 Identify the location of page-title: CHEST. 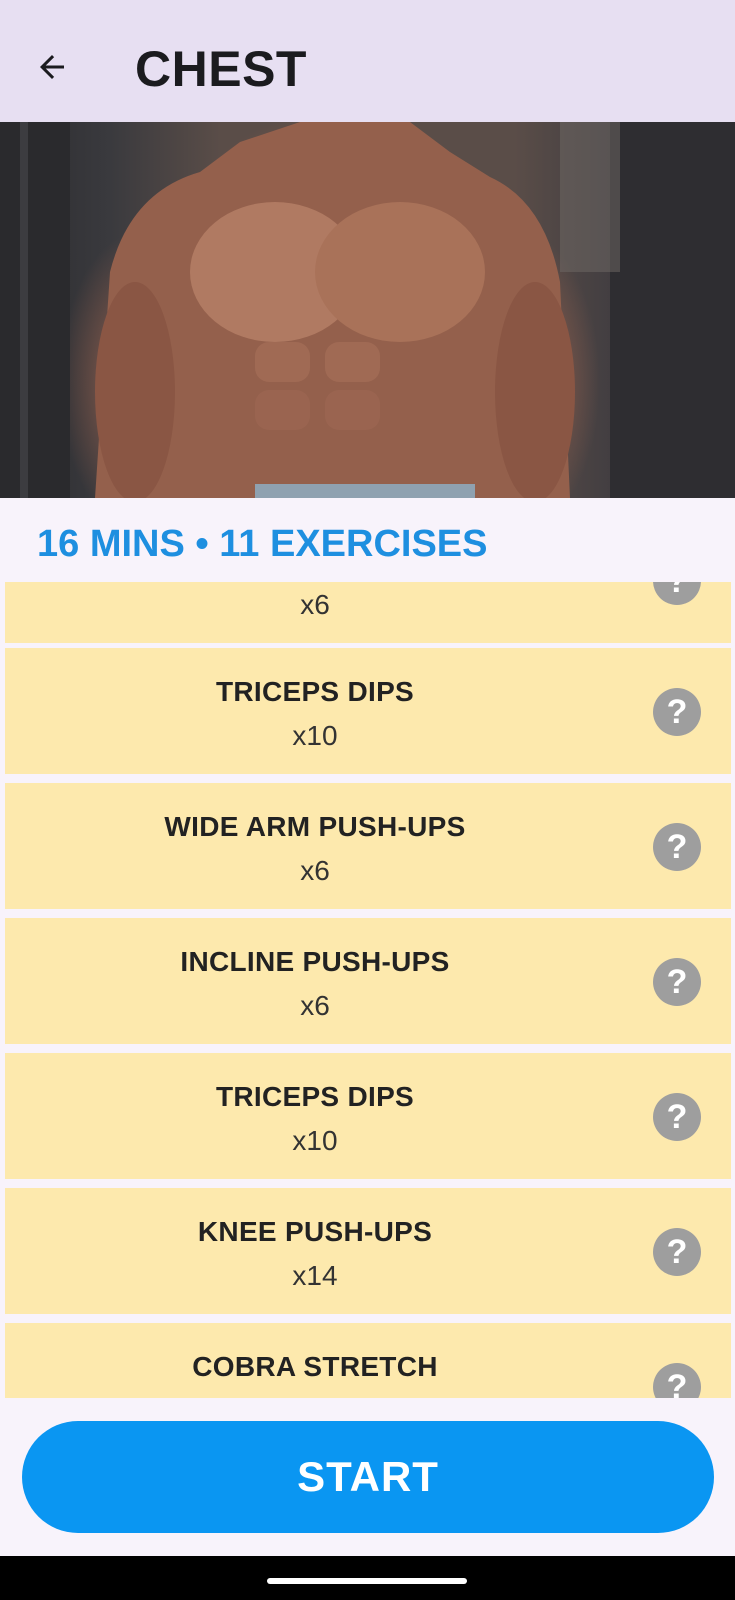
(221, 69).